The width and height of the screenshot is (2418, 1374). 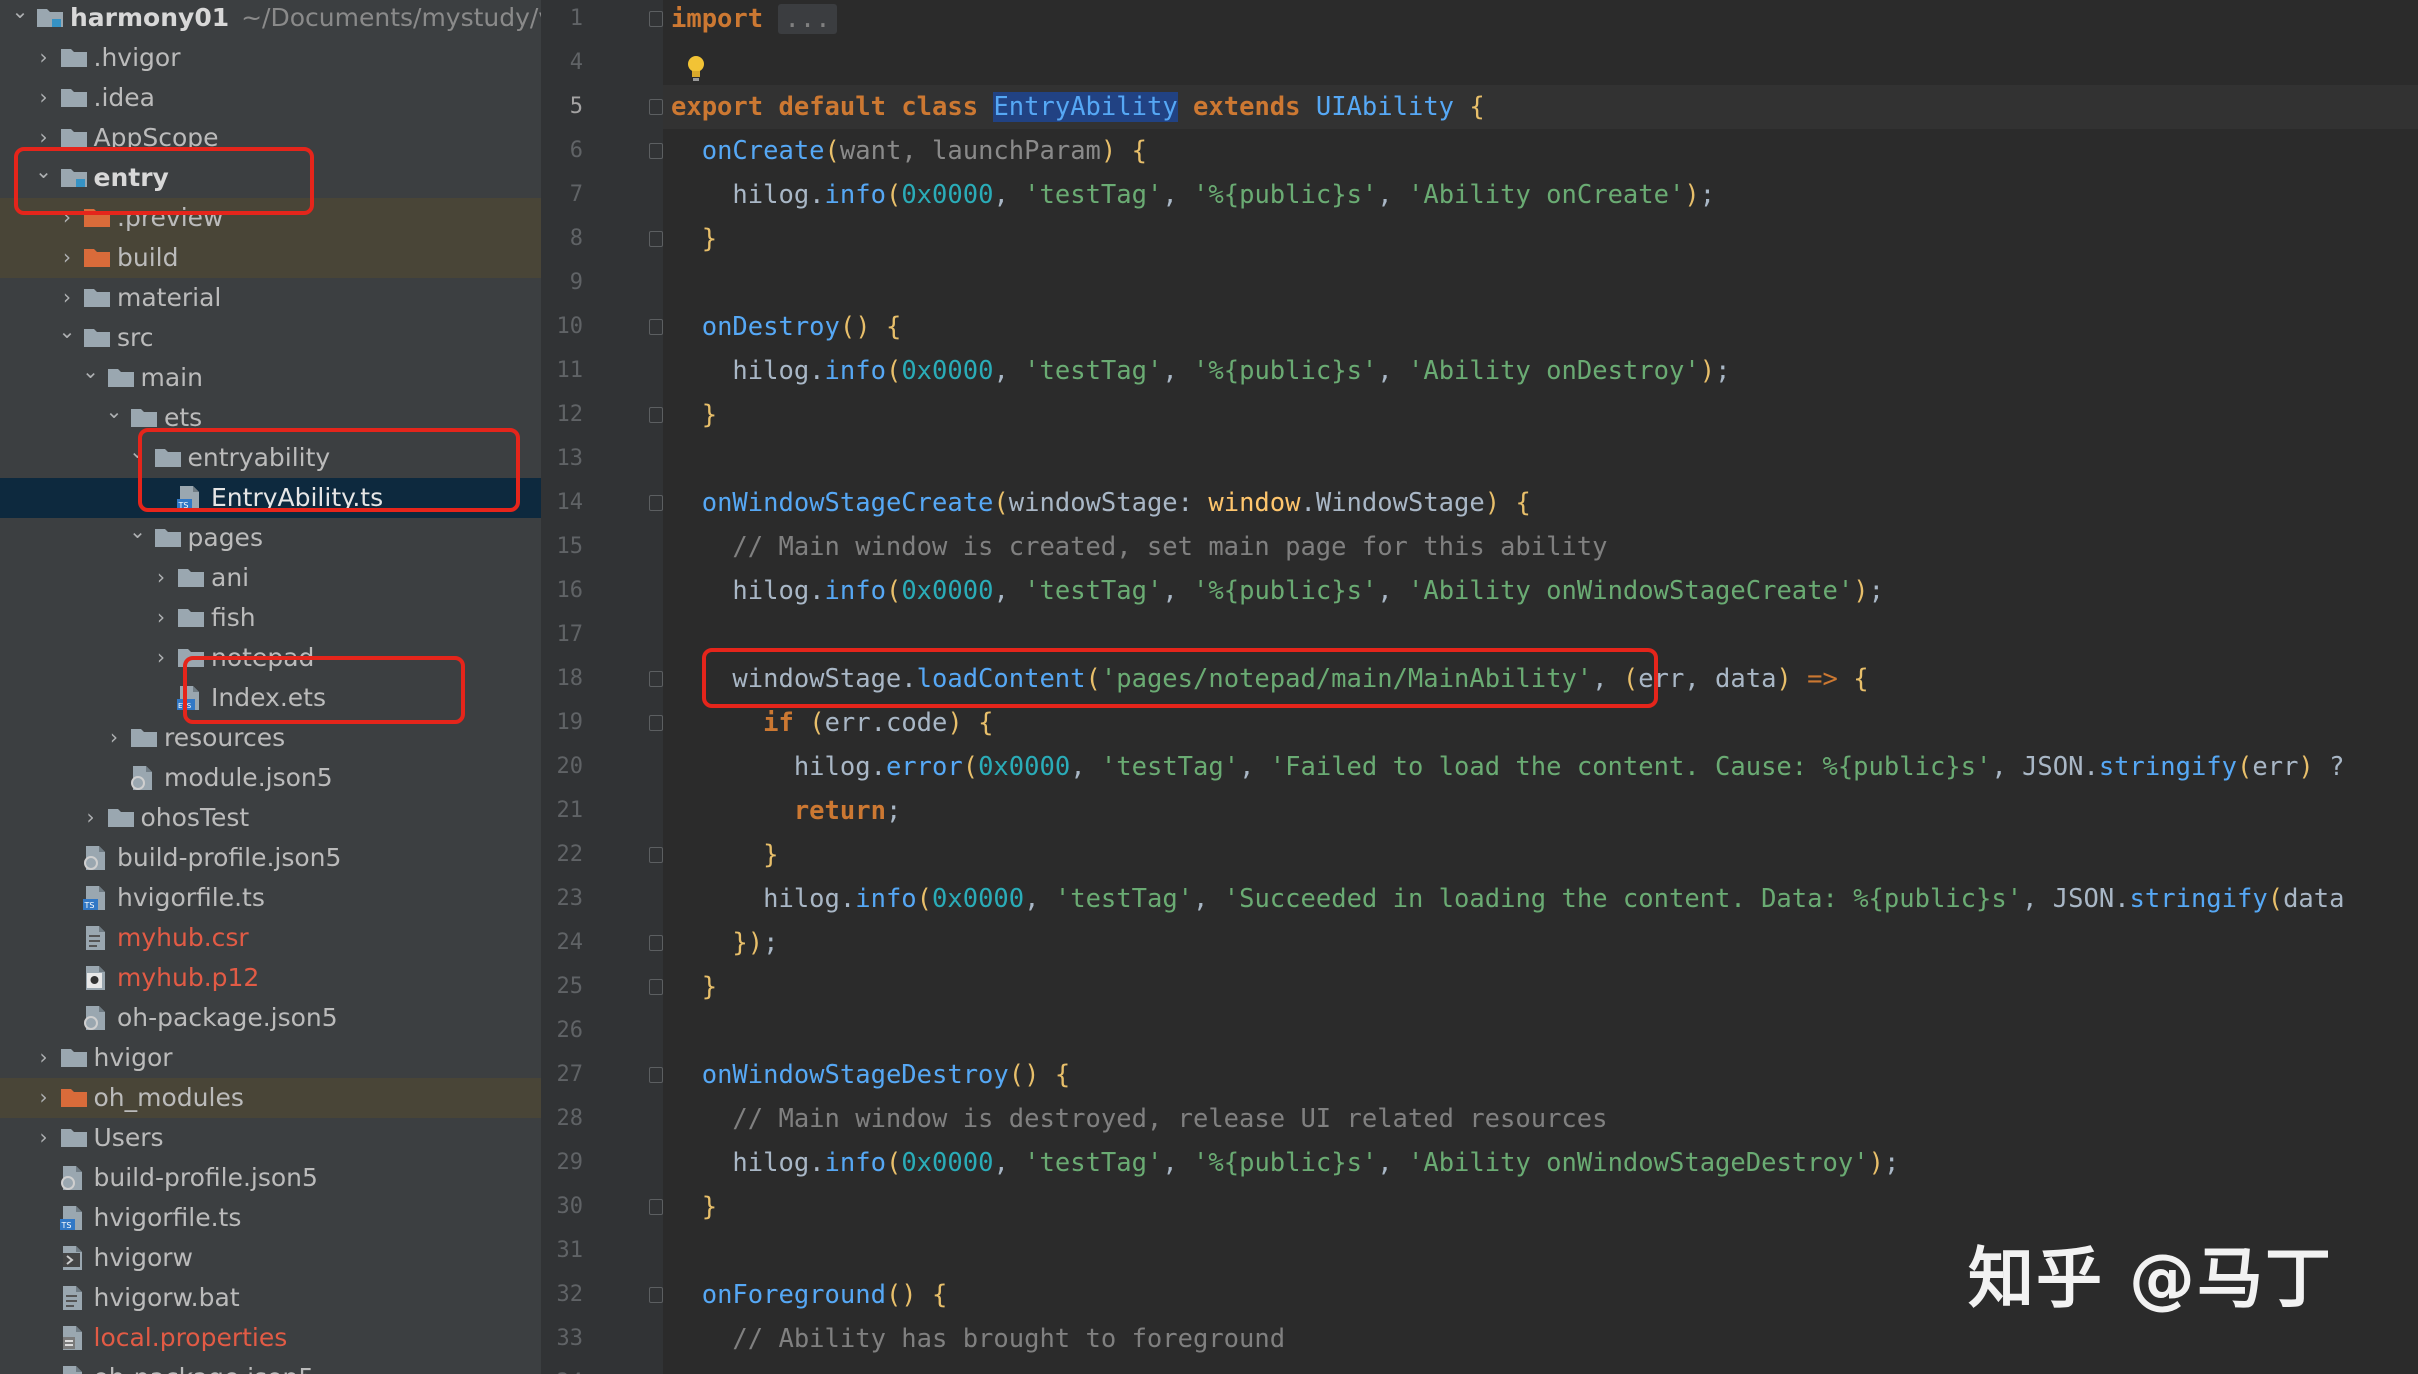 I want to click on line-number: 22, so click(x=562, y=855).